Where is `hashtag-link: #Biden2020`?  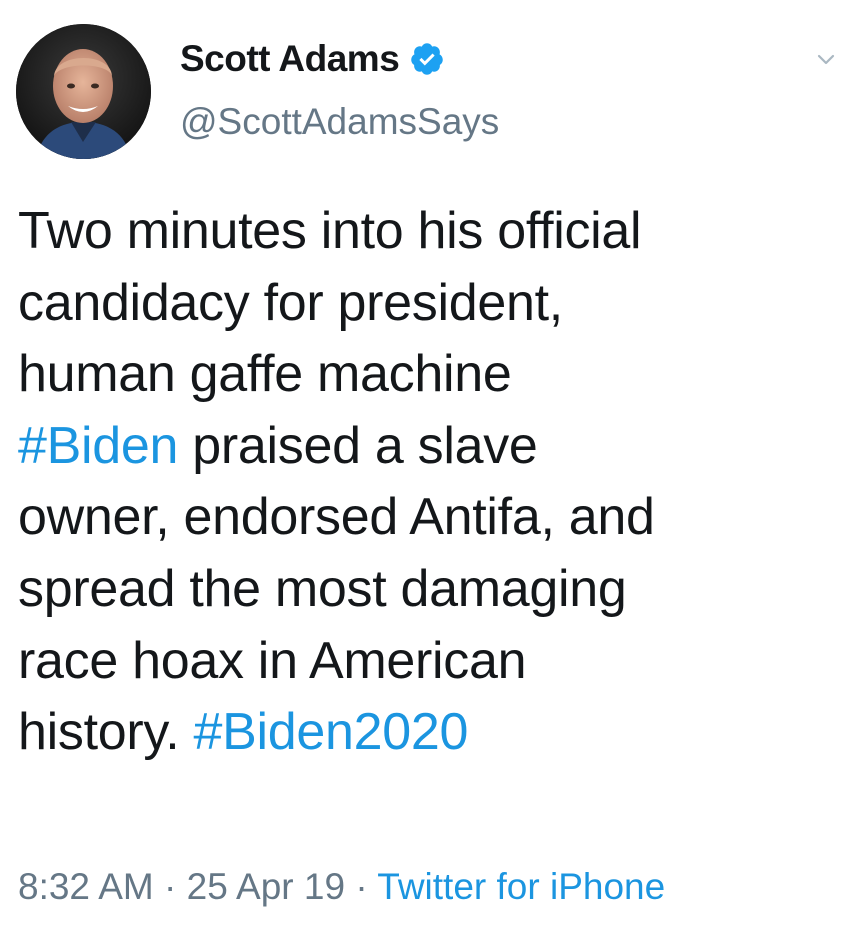
hashtag-link: #Biden2020 is located at coordinates (331, 732).